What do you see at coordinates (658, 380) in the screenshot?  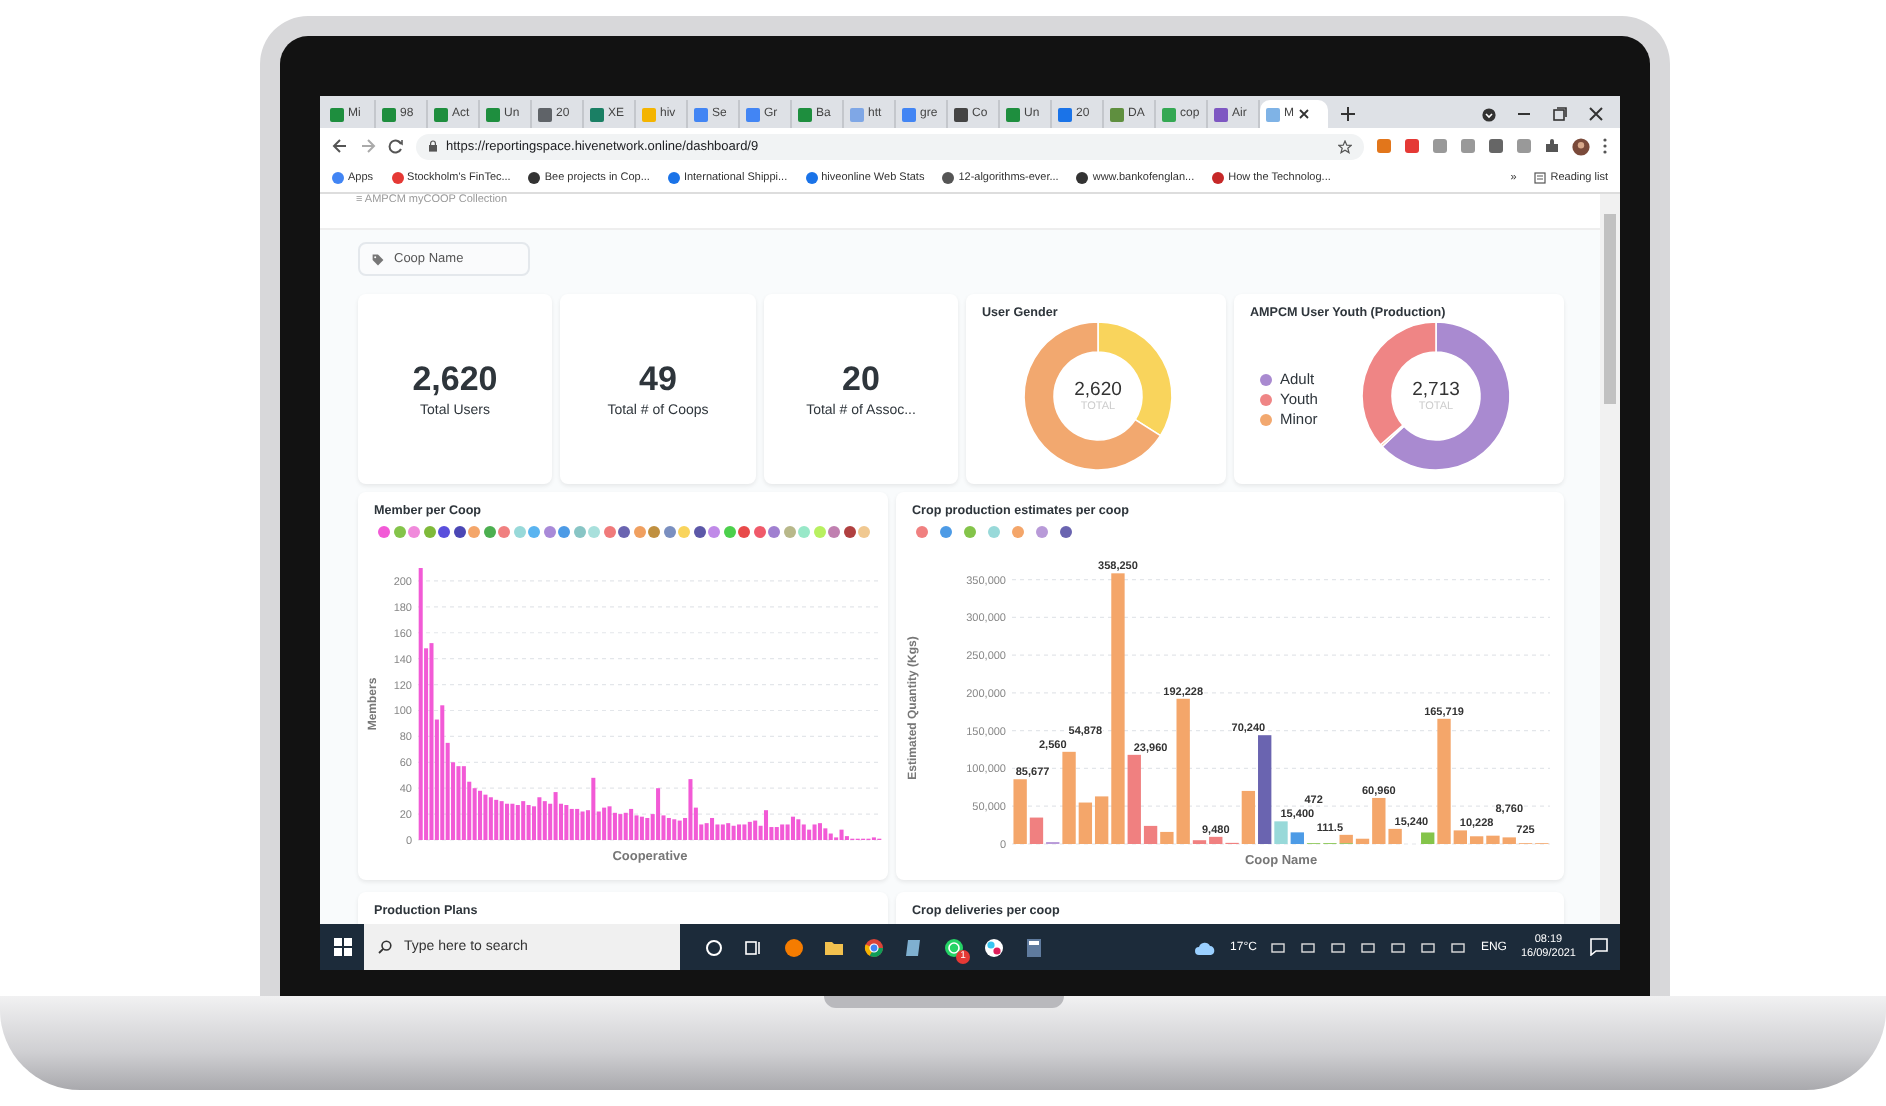 I see `stat-value: 49` at bounding box center [658, 380].